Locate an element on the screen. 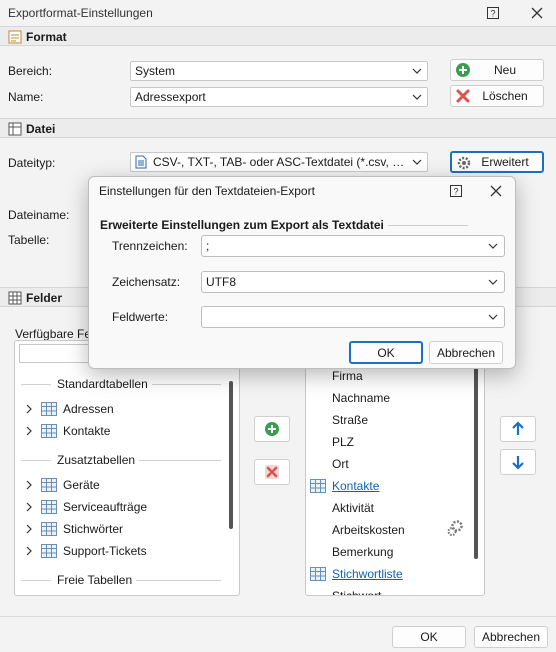 Image resolution: width=556 pixels, height=652 pixels. add-field-button is located at coordinates (272, 429).